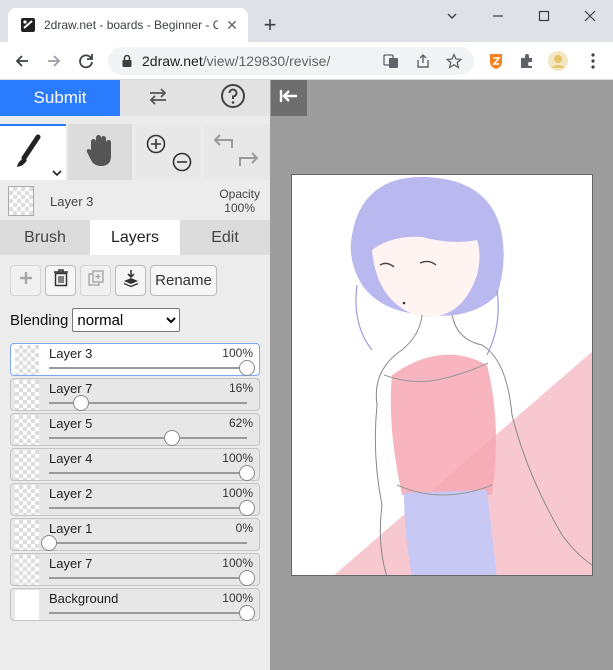  What do you see at coordinates (60, 98) in the screenshot?
I see `submit-button: Submit` at bounding box center [60, 98].